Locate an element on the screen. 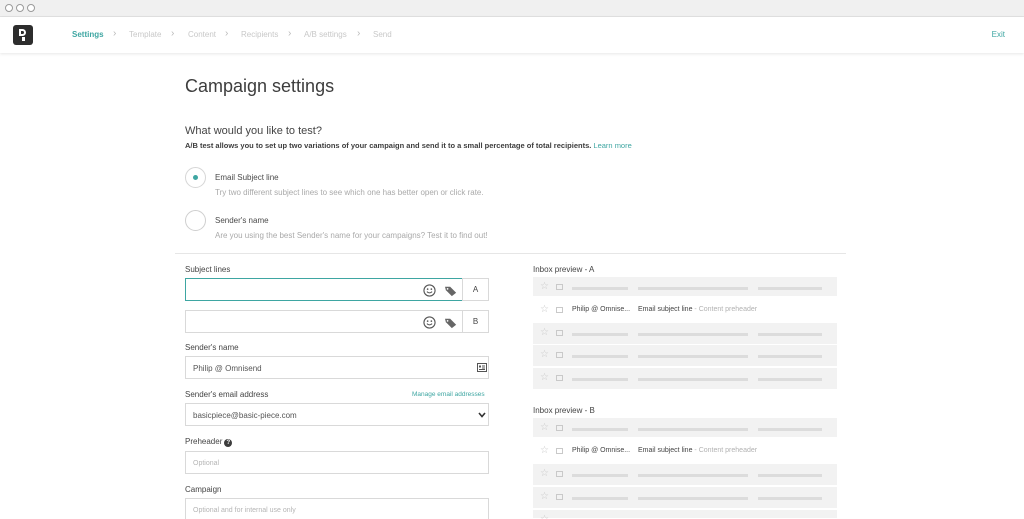  preheader-label: Preheader? is located at coordinates (209, 442).